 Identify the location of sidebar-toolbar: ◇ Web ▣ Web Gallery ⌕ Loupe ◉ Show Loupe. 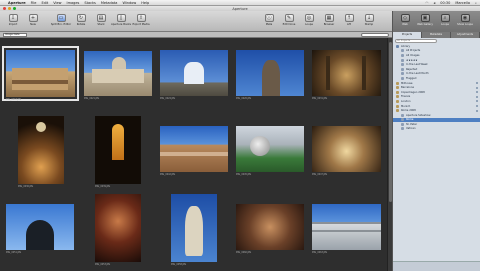
(436, 21).